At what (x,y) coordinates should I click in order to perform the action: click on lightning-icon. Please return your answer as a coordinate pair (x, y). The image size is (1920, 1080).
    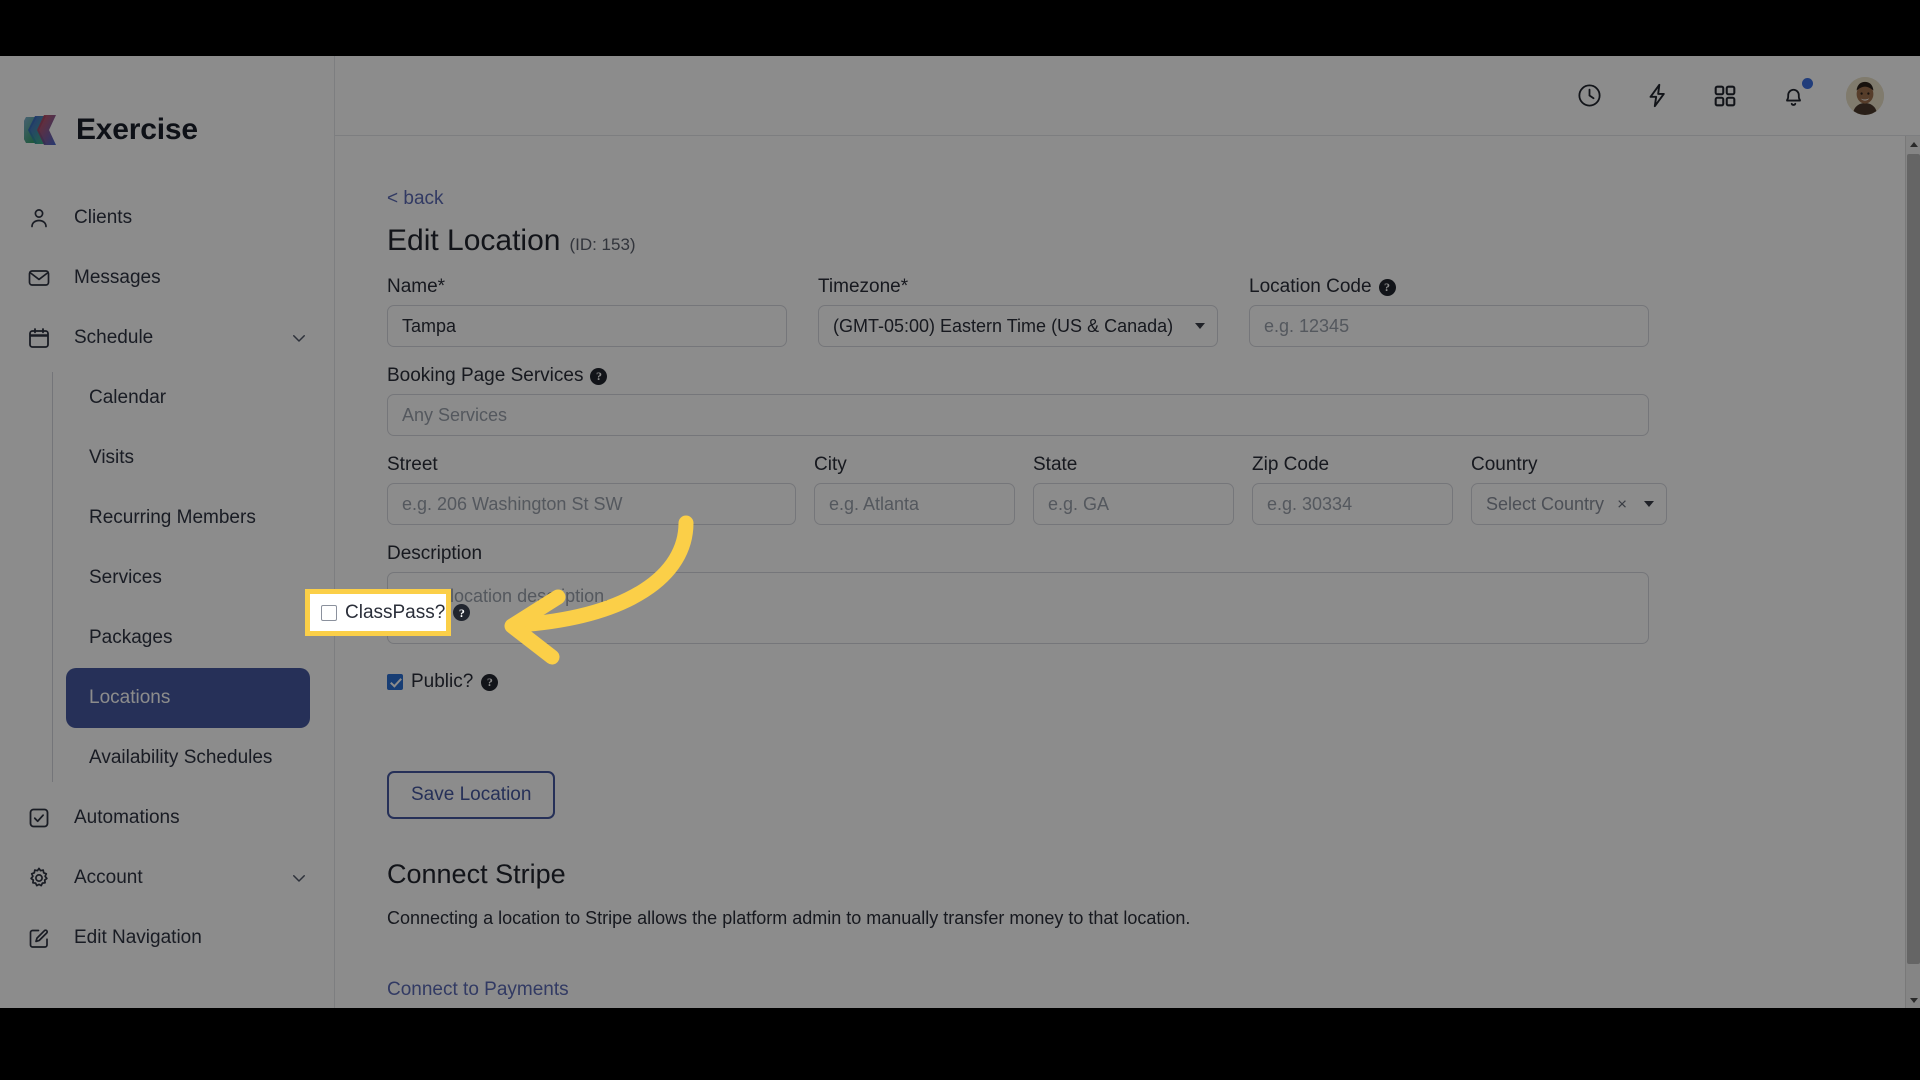
    Looking at the image, I should click on (1657, 96).